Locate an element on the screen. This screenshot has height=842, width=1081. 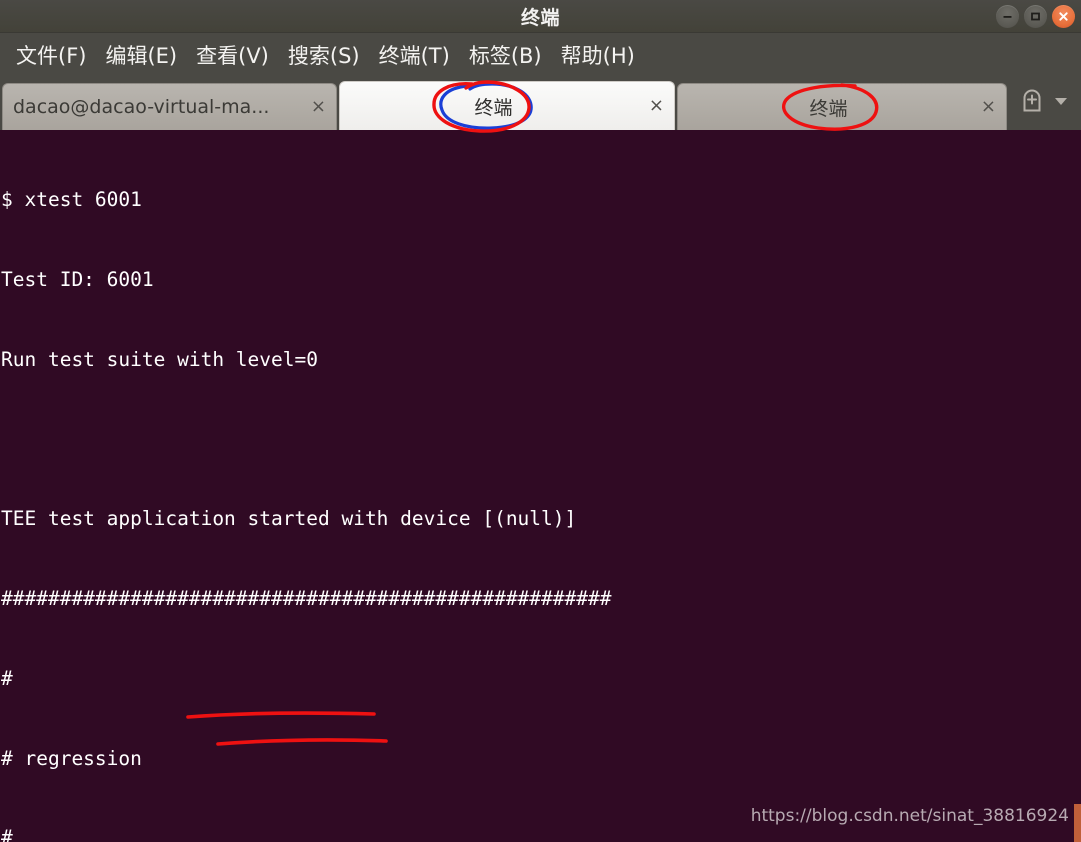
menu-view: 查看(V) is located at coordinates (232, 55).